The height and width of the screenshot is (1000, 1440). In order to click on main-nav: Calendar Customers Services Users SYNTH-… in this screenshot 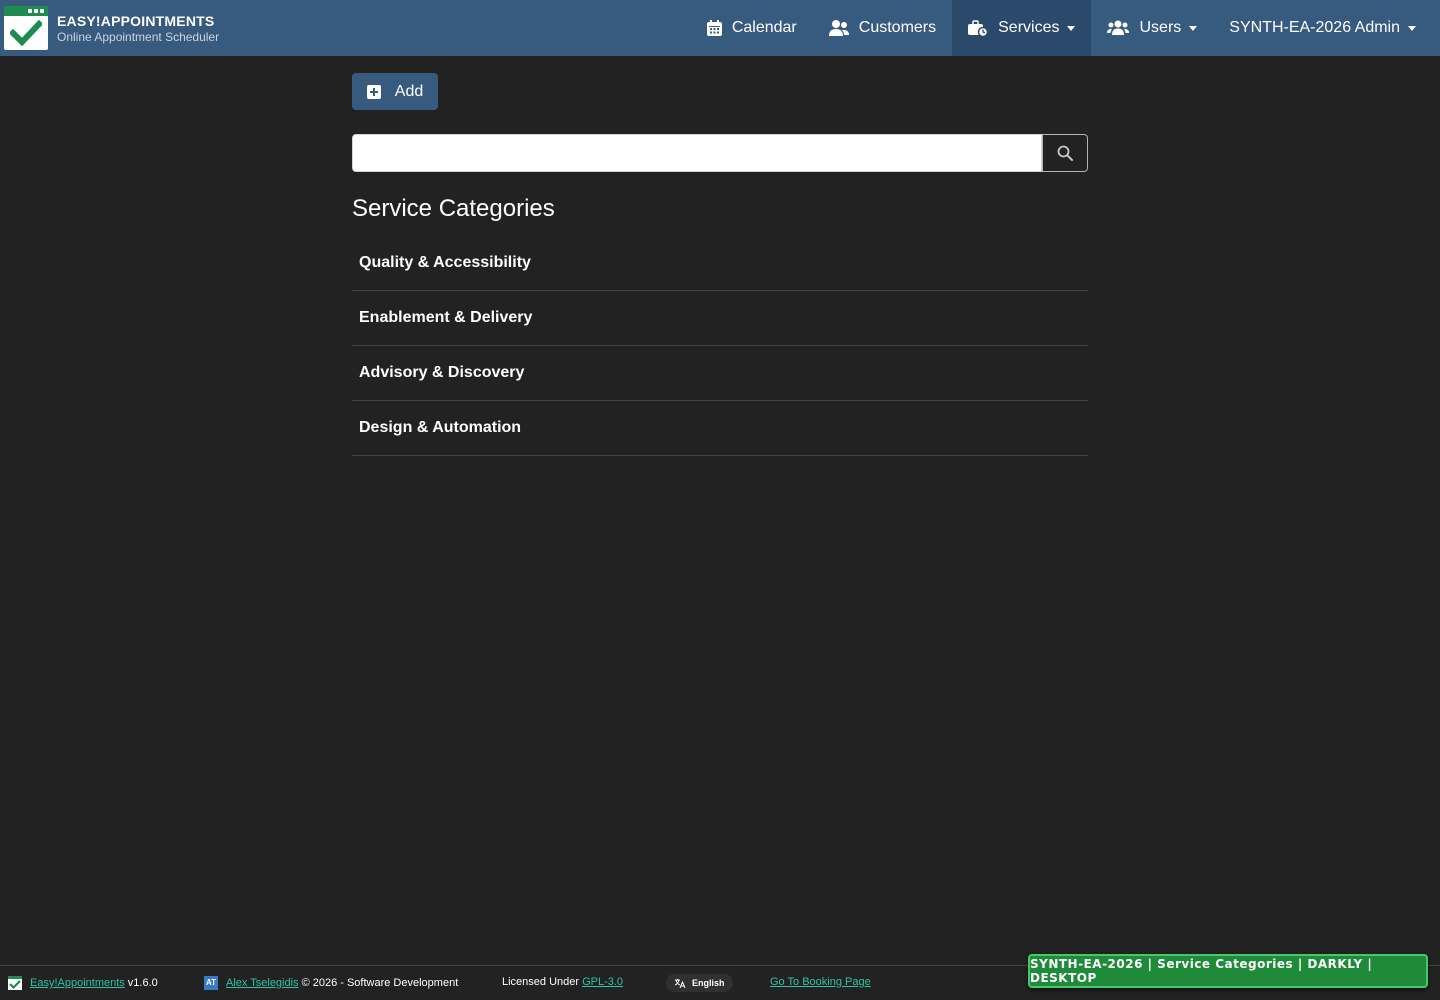, I will do `click(1065, 28)`.